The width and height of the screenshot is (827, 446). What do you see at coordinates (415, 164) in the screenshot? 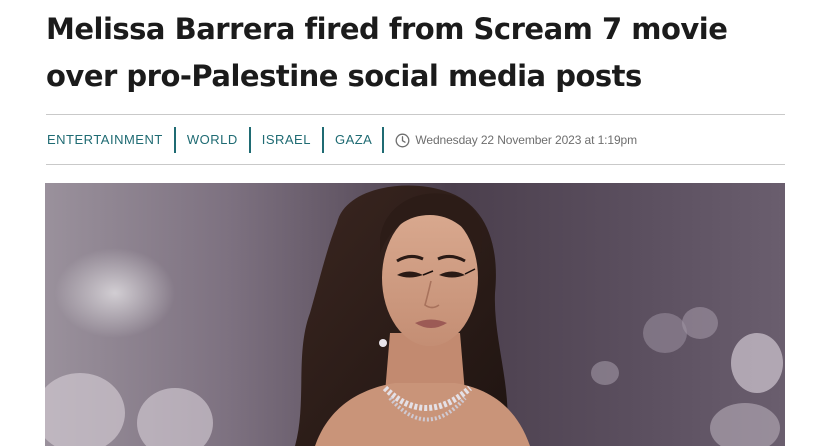
I see `divider-bottom` at bounding box center [415, 164].